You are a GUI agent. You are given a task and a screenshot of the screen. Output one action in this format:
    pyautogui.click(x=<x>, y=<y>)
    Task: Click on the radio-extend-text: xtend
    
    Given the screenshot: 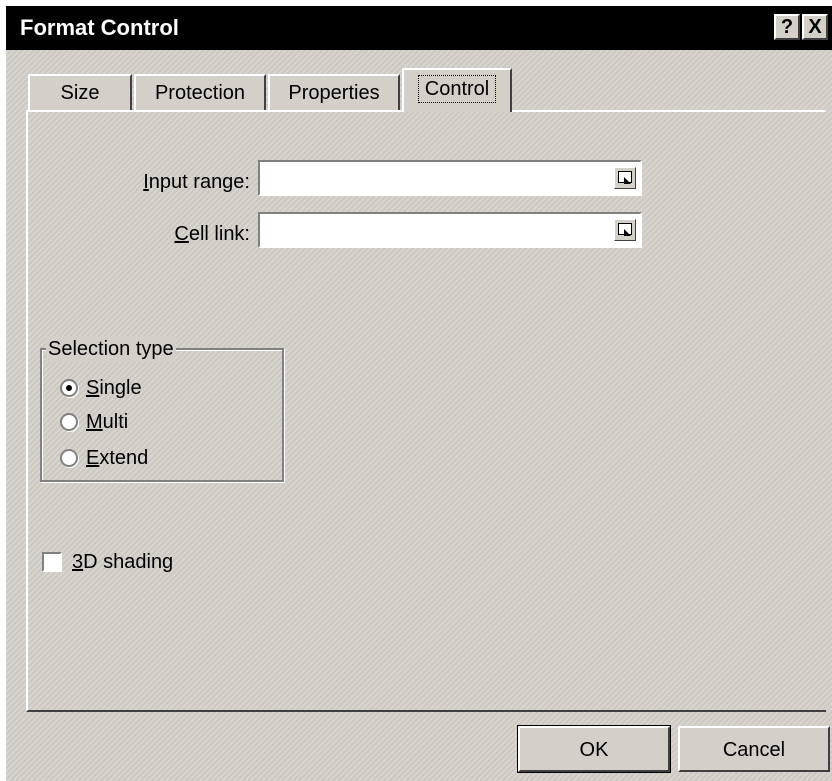 What is the action you would take?
    pyautogui.click(x=124, y=458)
    